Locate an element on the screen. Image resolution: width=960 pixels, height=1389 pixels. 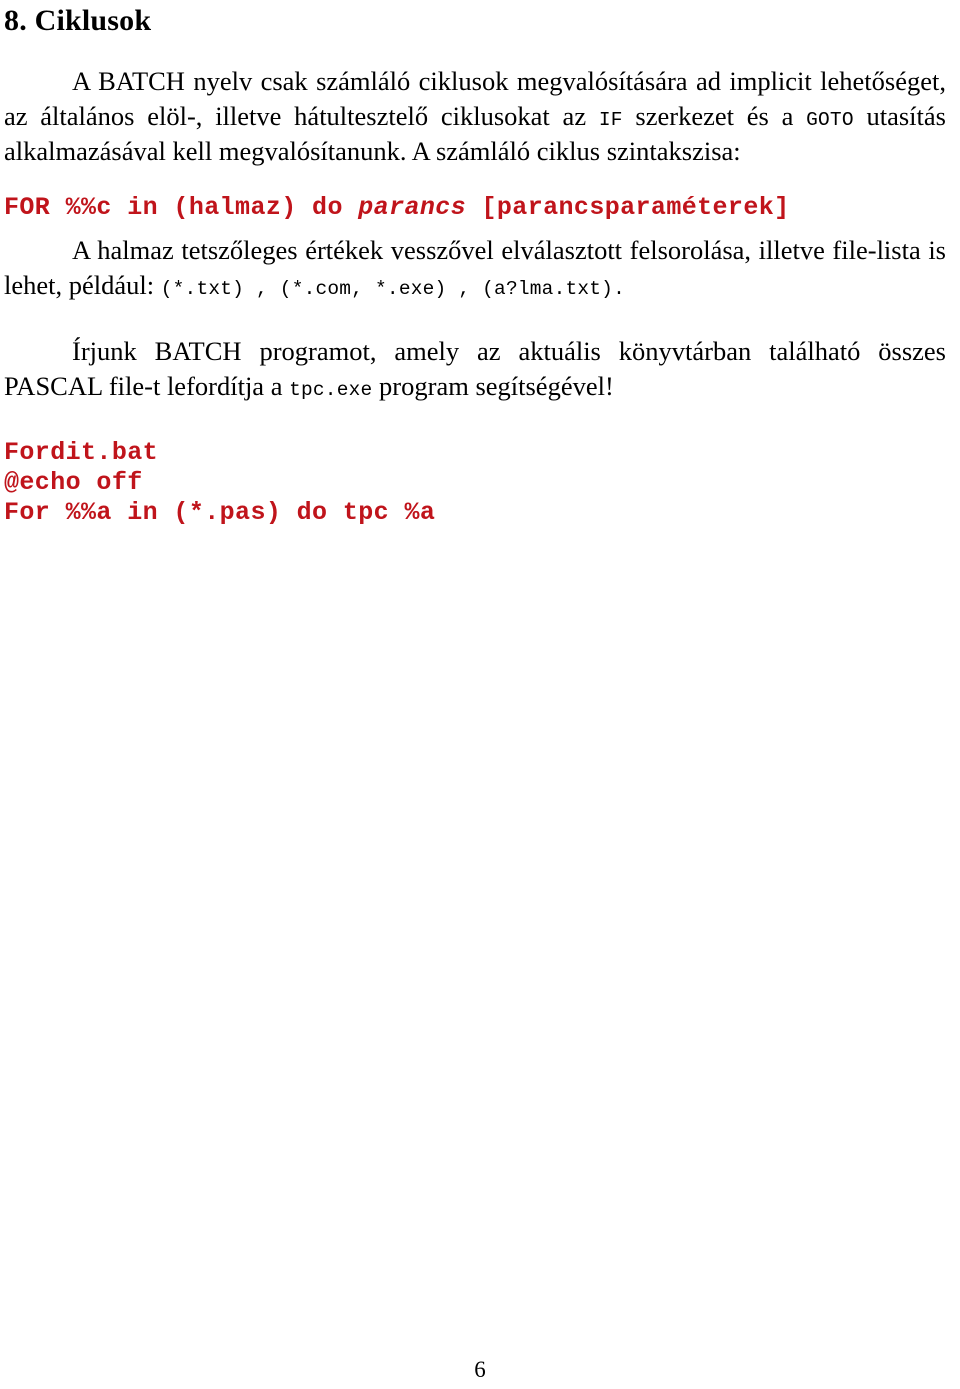
paragraph-intro-text-2: szerkezet és a is located at coordinates (714, 115).